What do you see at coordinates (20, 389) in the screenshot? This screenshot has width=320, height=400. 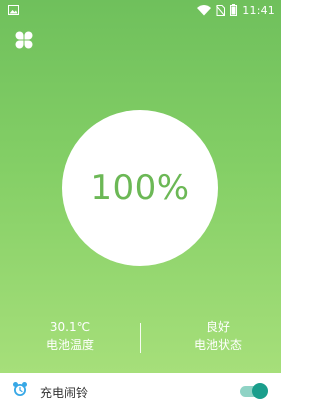 I see `alarm-clock-icon` at bounding box center [20, 389].